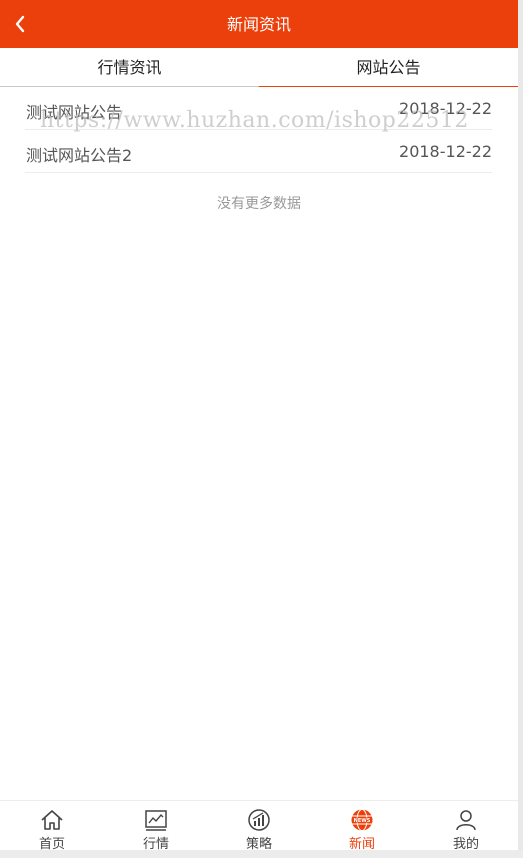 The image size is (523, 858). Describe the element at coordinates (79, 155) in the screenshot. I see `item-title: 测试网站公告2` at that location.